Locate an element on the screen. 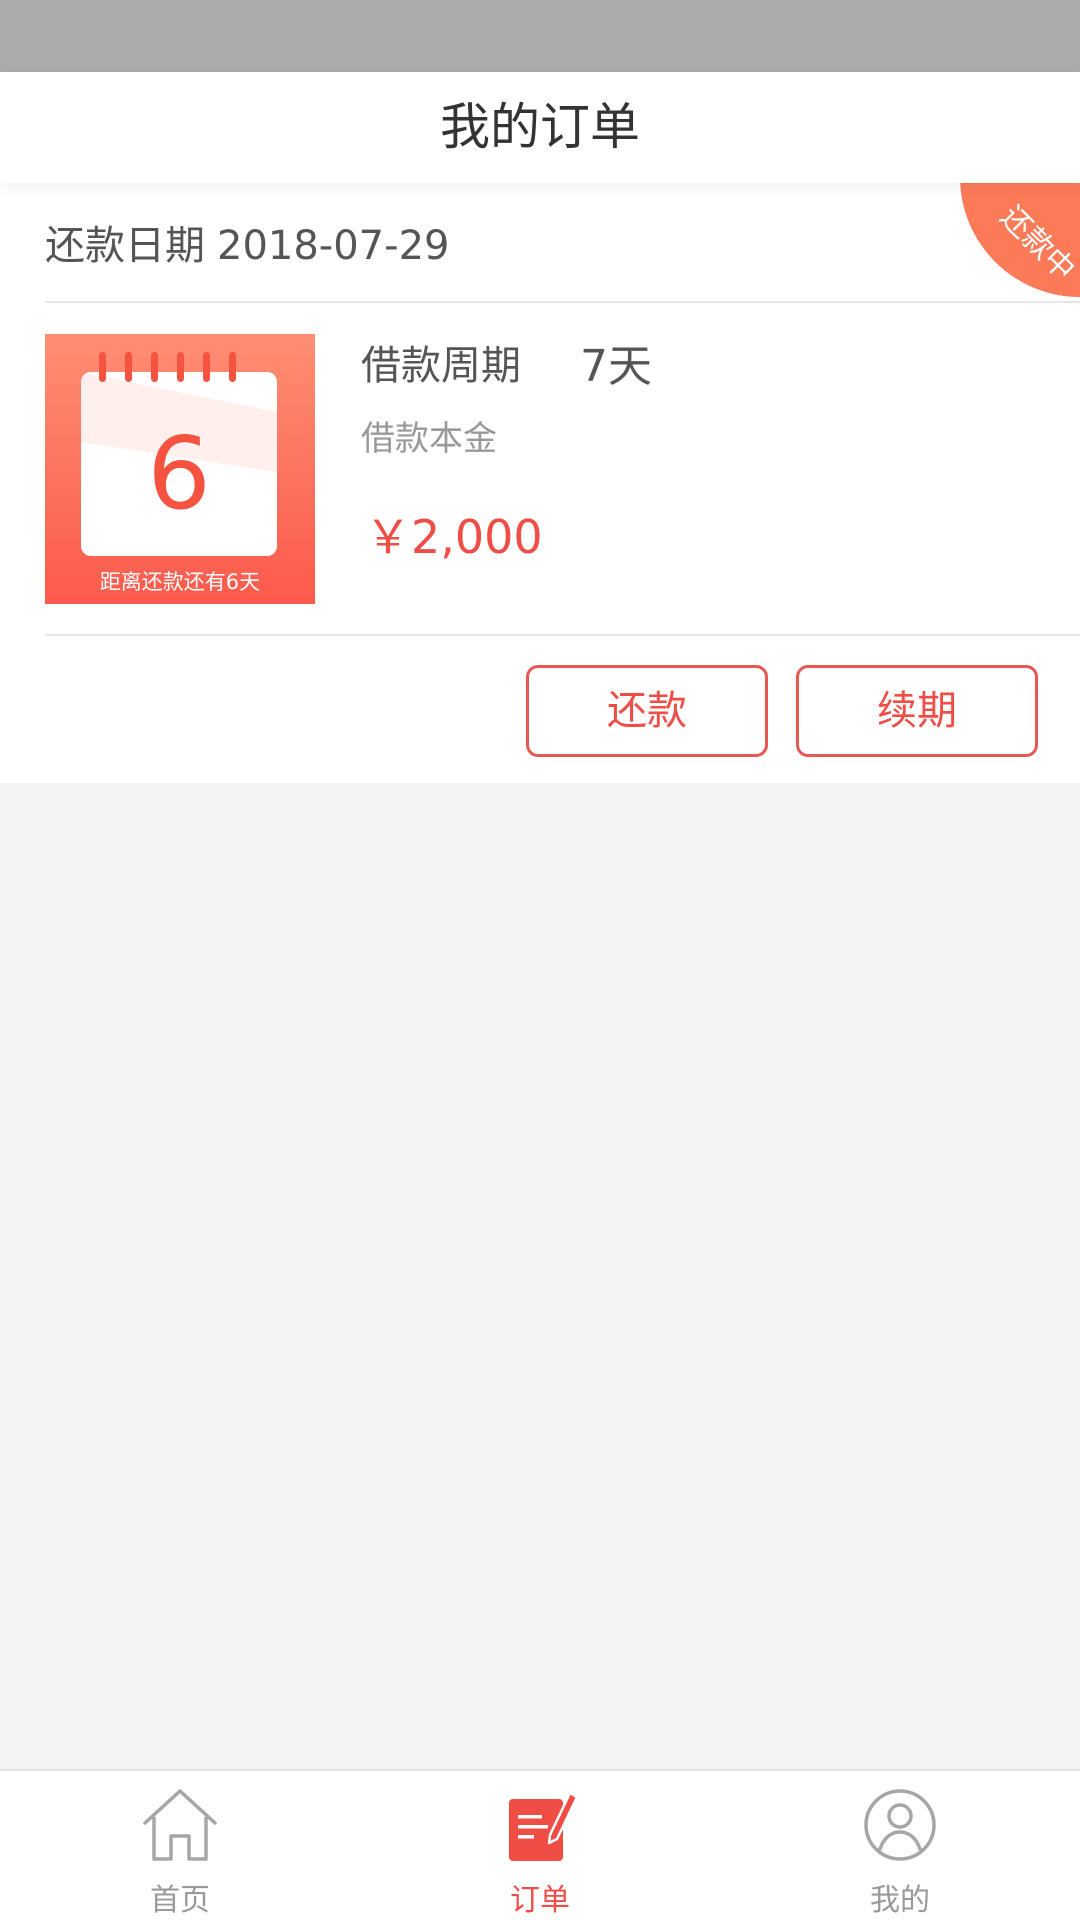 This screenshot has width=1080, height=1920. tab-mine: 我的 is located at coordinates (900, 1845).